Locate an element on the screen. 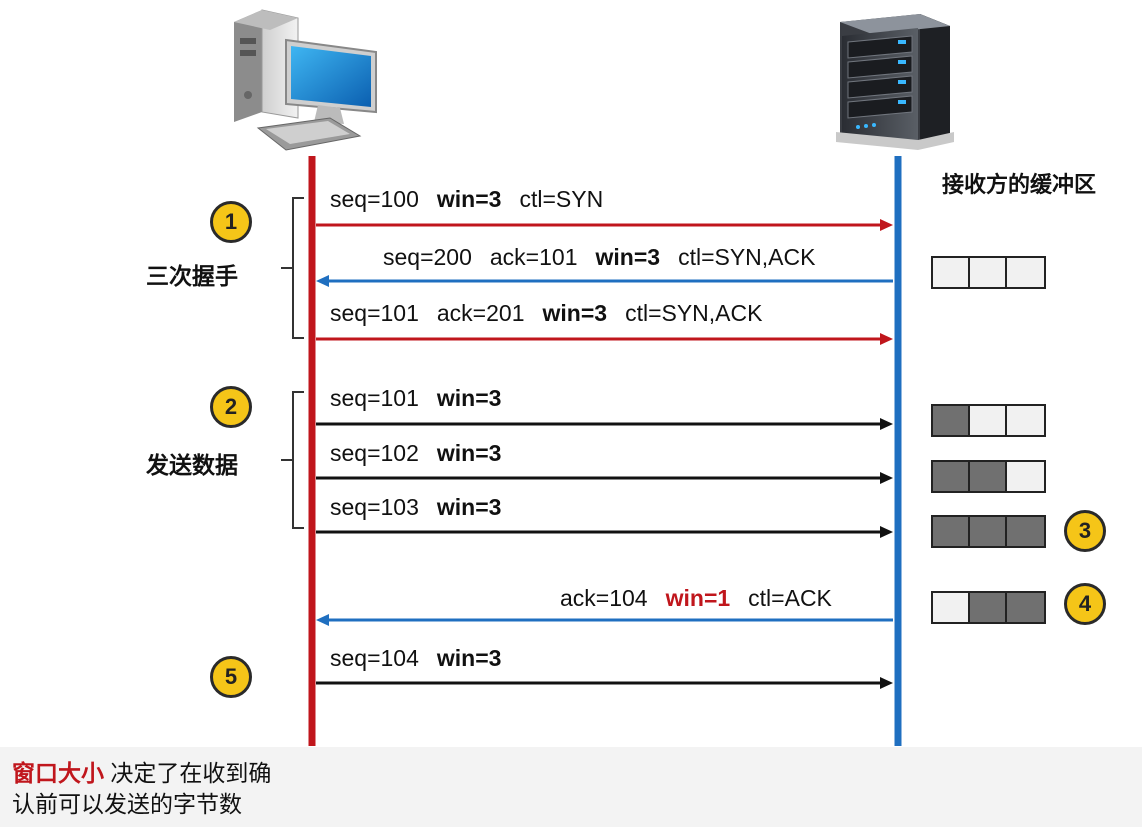 The width and height of the screenshot is (1142, 827). message-part: seq=104 is located at coordinates (374, 658).